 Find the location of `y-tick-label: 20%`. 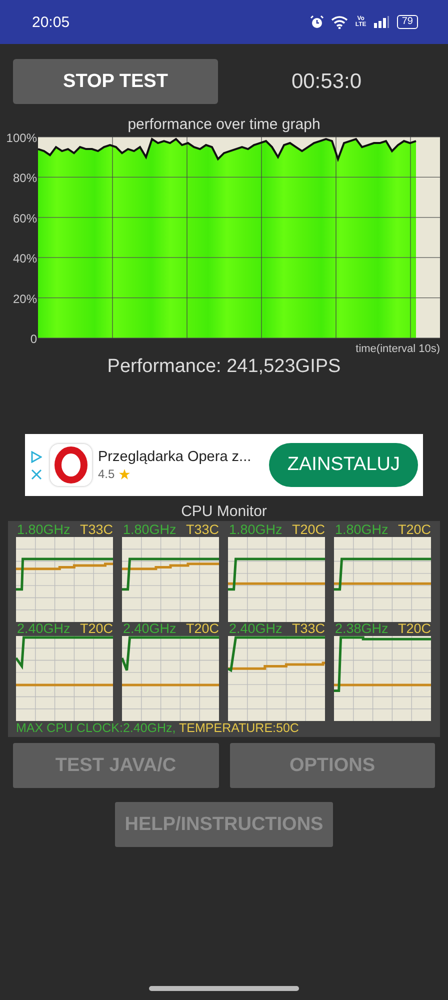

y-tick-label: 20% is located at coordinates (24, 299).